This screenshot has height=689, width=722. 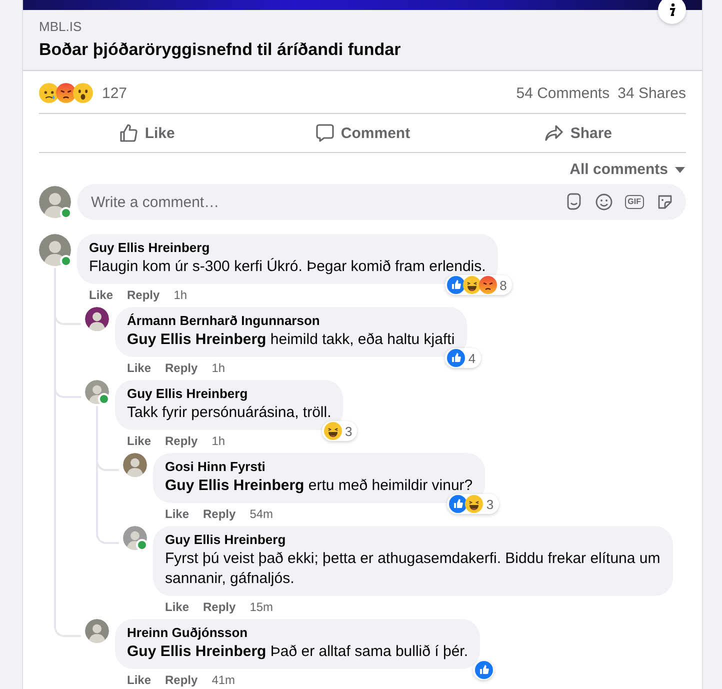 What do you see at coordinates (603, 202) in the screenshot?
I see `emoji-icon` at bounding box center [603, 202].